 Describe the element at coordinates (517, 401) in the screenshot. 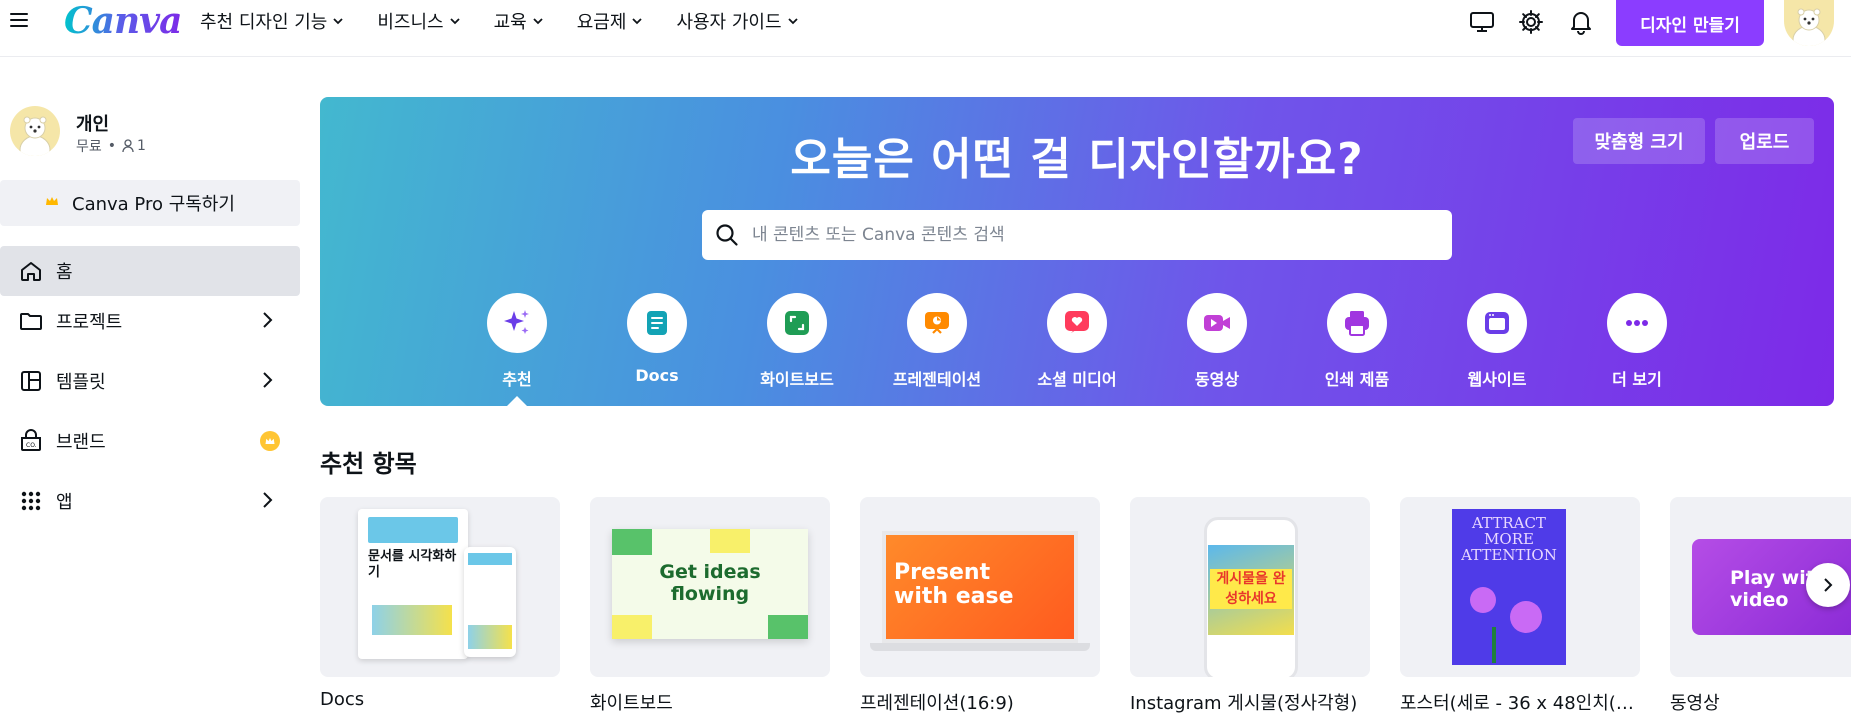

I see `active-category-indicator` at that location.